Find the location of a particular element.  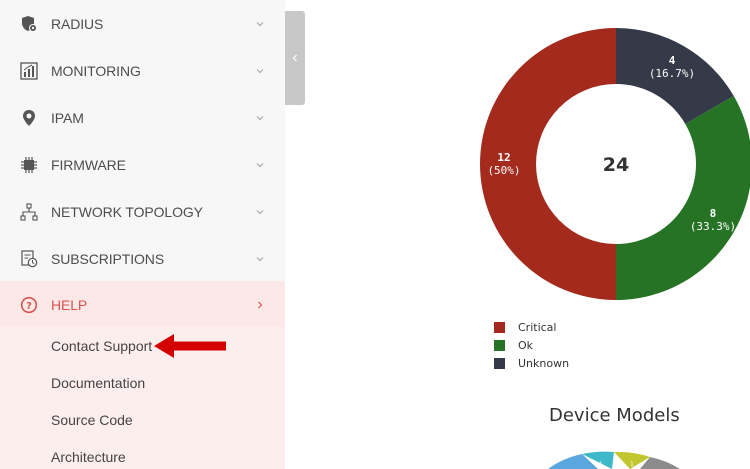

device-models-chart: 1 1 is located at coordinates (614, 460).